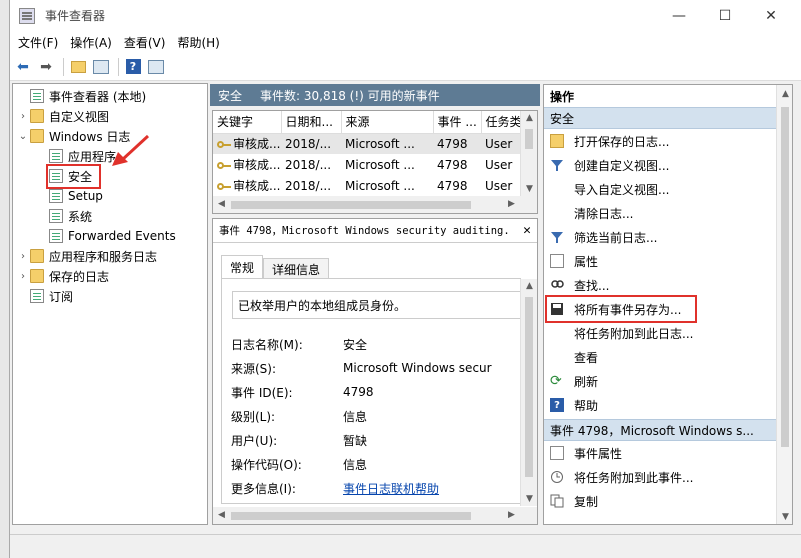 This screenshot has height=558, width=801. What do you see at coordinates (375, 515) in the screenshot?
I see `detail-hscrollbar: ◀ ▶` at bounding box center [375, 515].